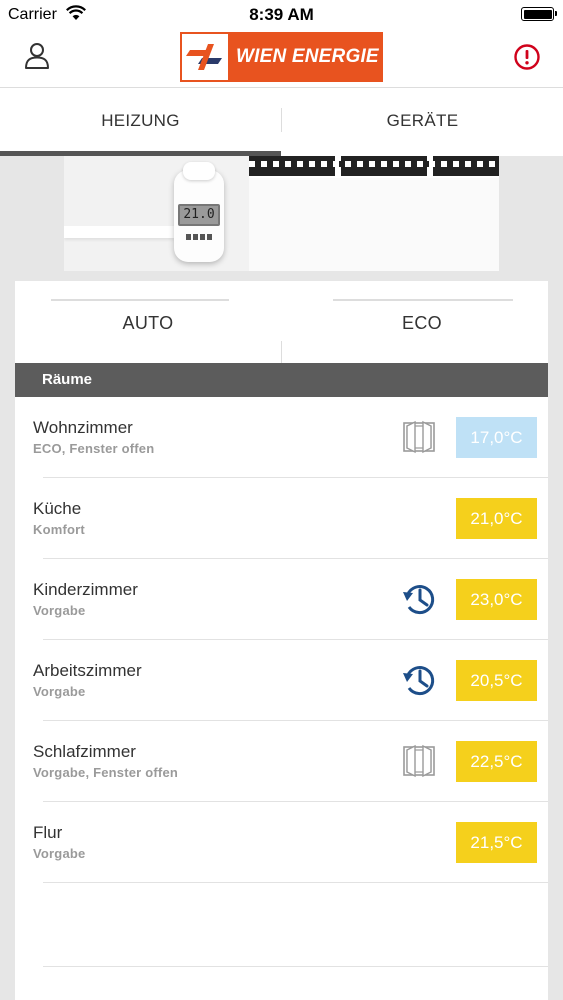 This screenshot has height=1000, width=563. What do you see at coordinates (94, 448) in the screenshot?
I see `room-status: ECO, Fenster offen` at bounding box center [94, 448].